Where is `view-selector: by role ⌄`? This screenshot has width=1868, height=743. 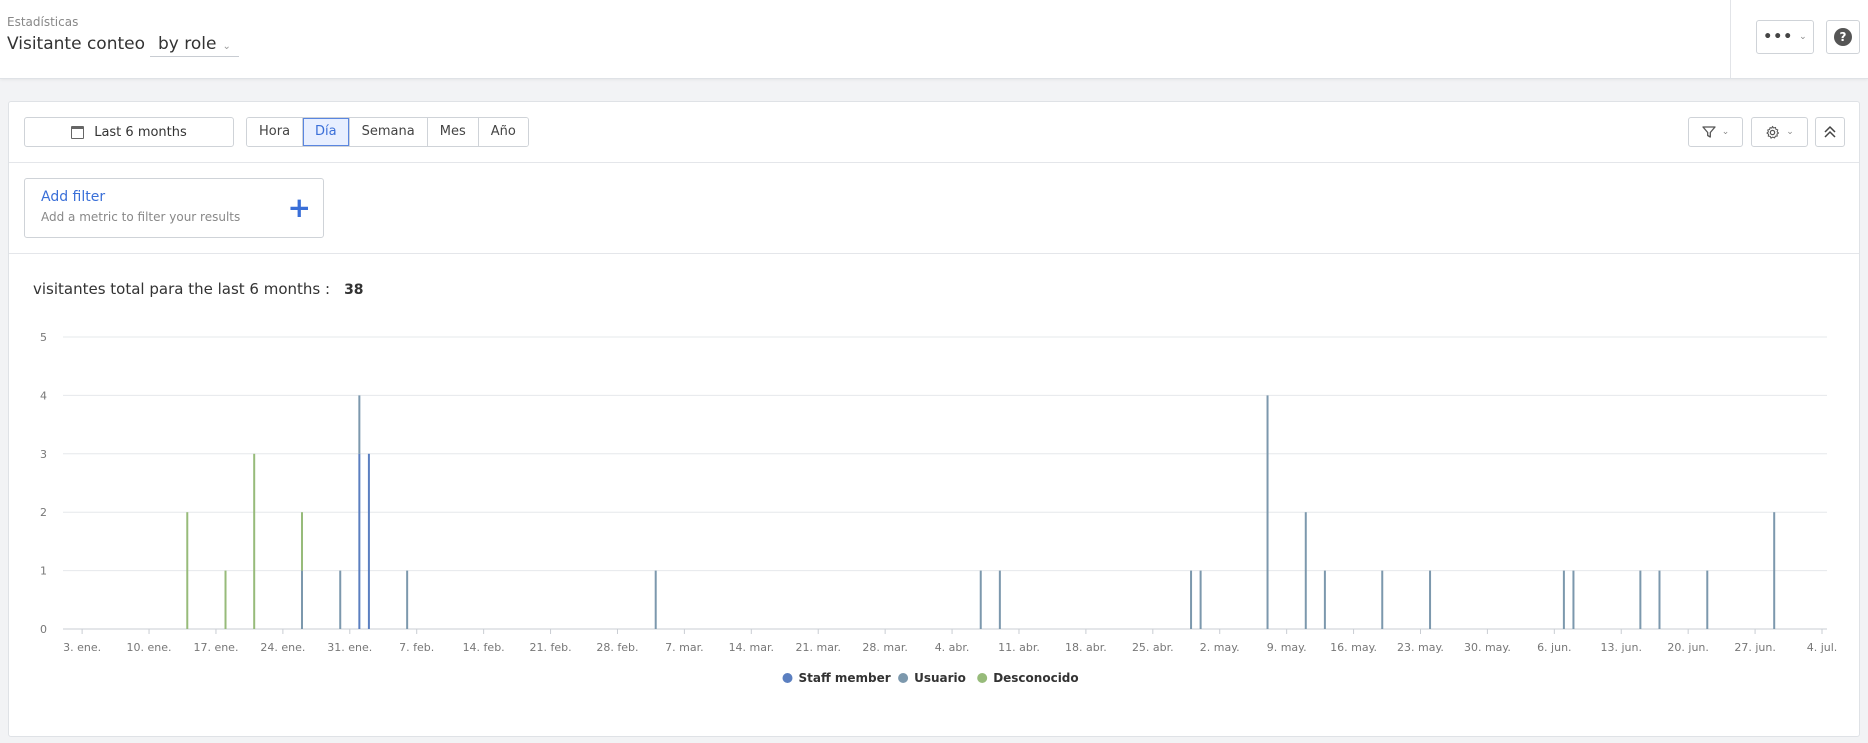
view-selector: by role ⌄ is located at coordinates (194, 45).